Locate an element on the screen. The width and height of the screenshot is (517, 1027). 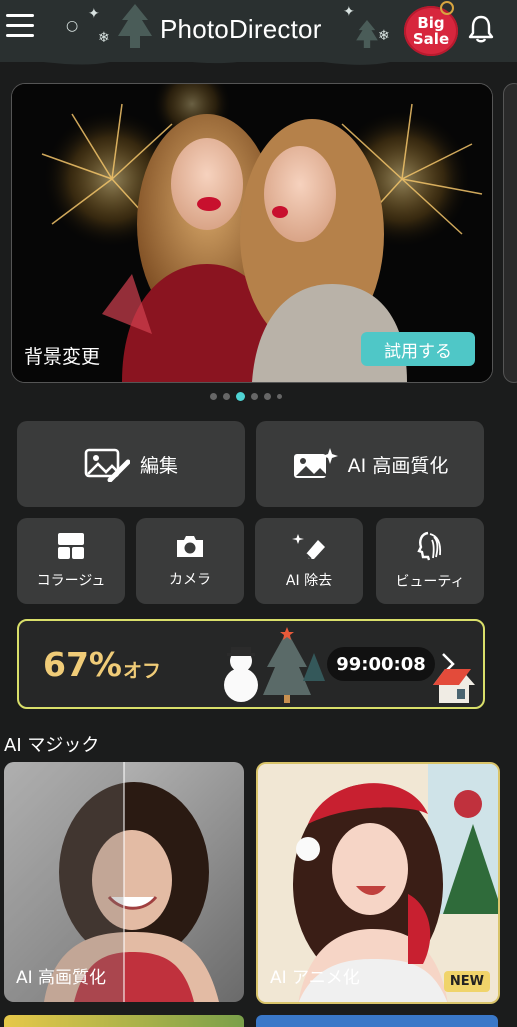
countdown-timer: 99:00:08 is located at coordinates (381, 664).